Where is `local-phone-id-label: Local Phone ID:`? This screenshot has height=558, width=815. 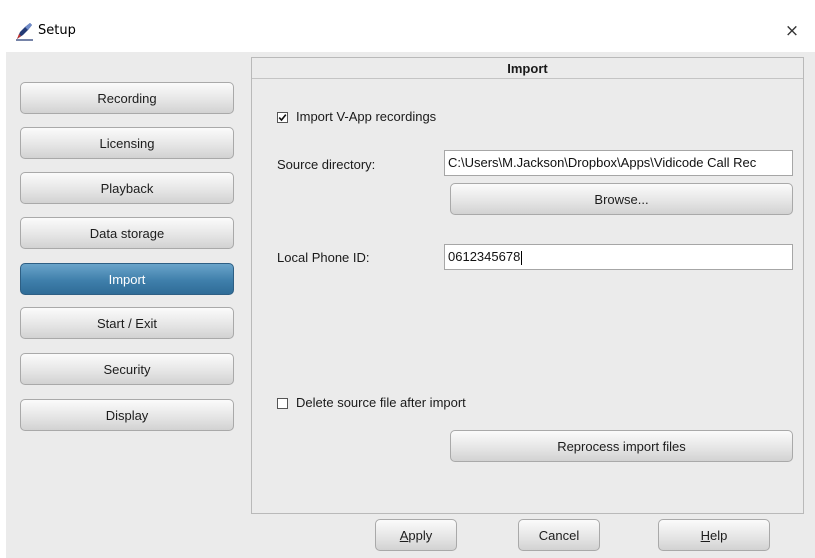 local-phone-id-label: Local Phone ID: is located at coordinates (323, 257).